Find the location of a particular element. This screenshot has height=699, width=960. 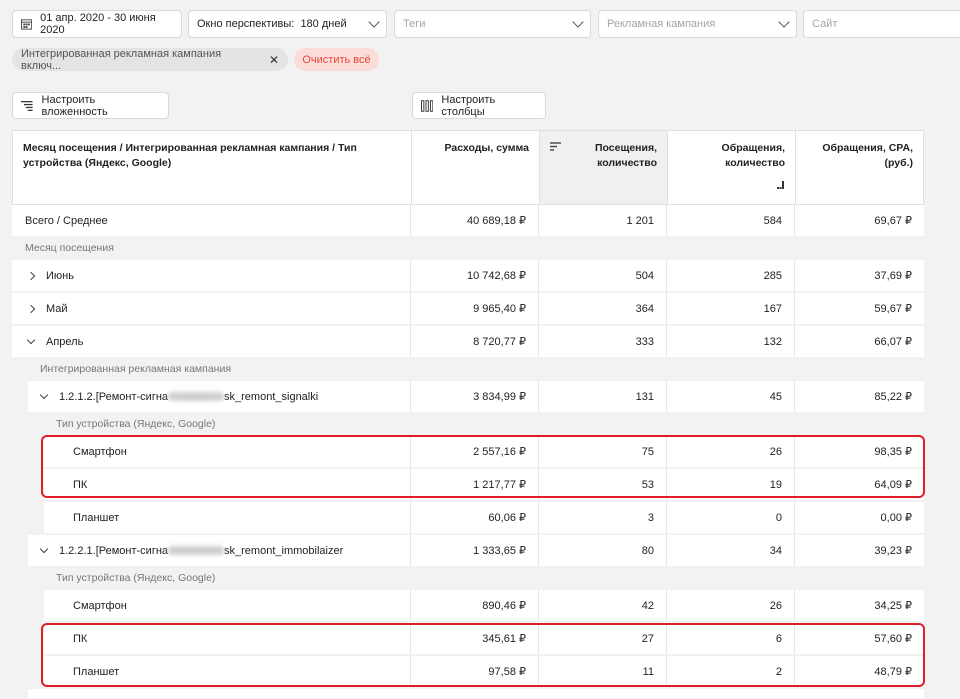

table-row-device: Планшет 97,58 ₽ 11 2 48,79 ₽ is located at coordinates (484, 671).